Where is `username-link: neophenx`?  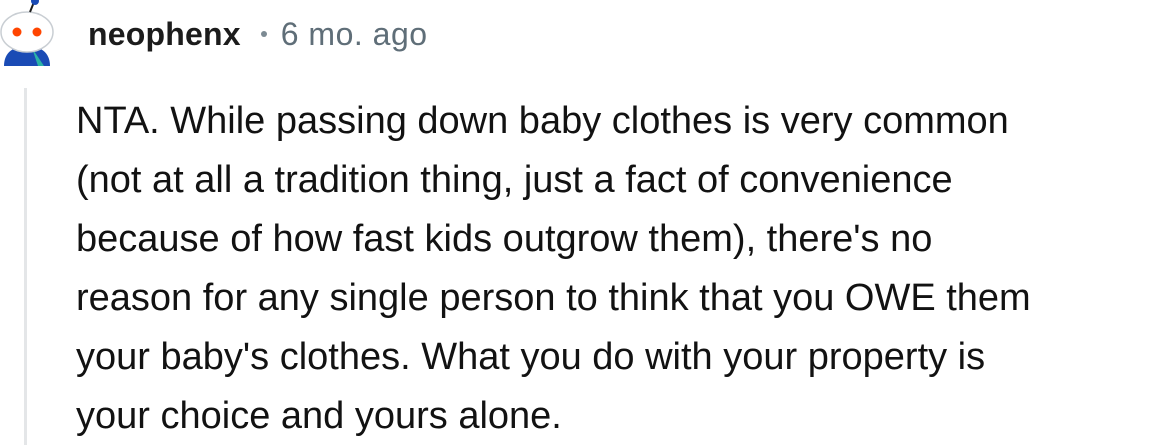
username-link: neophenx is located at coordinates (164, 34).